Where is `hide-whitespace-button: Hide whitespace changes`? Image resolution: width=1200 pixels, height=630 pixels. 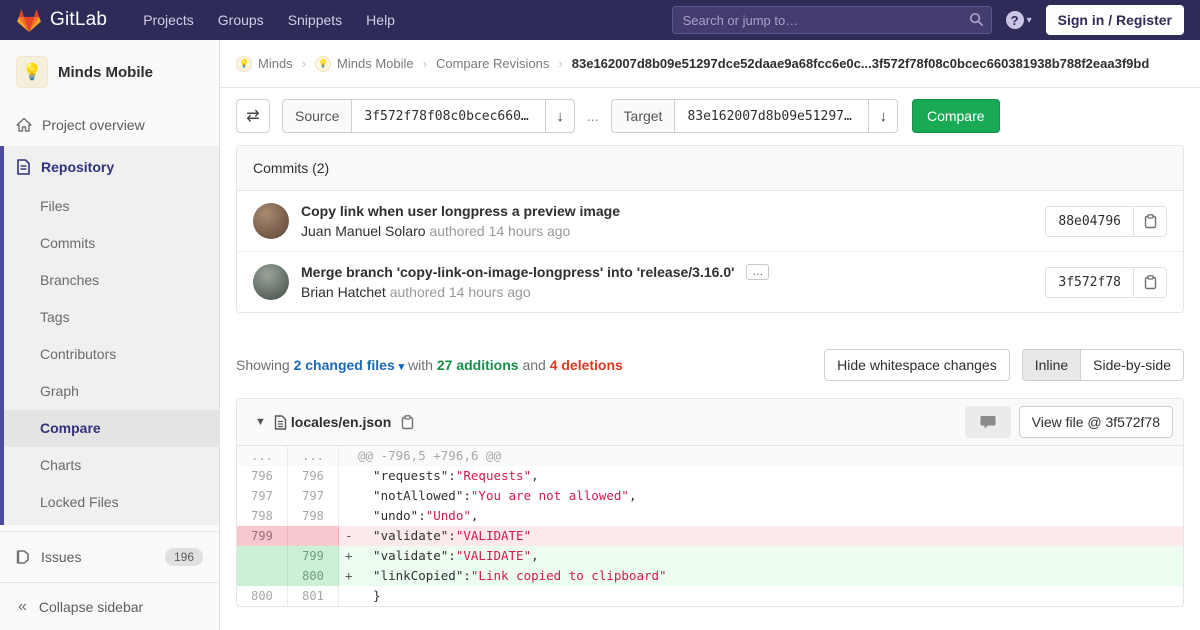 hide-whitespace-button: Hide whitespace changes is located at coordinates (917, 365).